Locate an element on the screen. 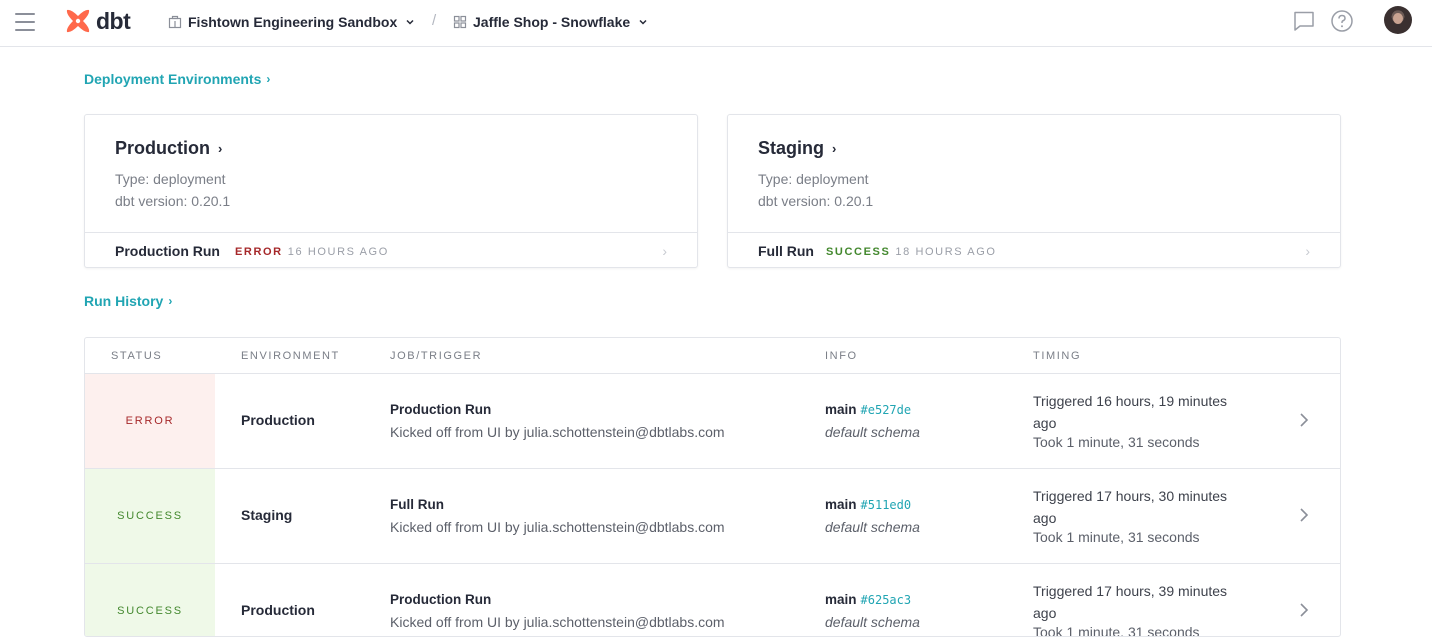 The image size is (1432, 637). run-environment: Staging is located at coordinates (267, 515).